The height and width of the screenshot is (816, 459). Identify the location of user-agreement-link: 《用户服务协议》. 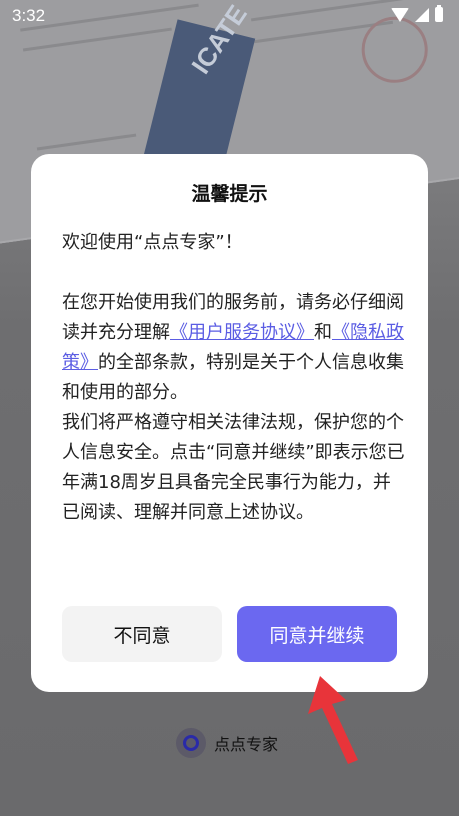
(242, 332).